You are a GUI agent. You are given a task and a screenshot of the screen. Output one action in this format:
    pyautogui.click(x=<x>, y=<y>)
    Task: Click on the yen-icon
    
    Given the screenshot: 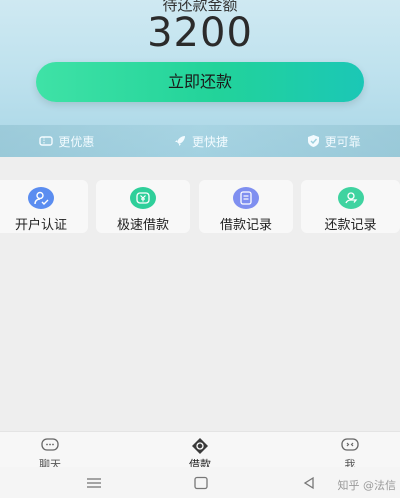 What is the action you would take?
    pyautogui.click(x=143, y=198)
    